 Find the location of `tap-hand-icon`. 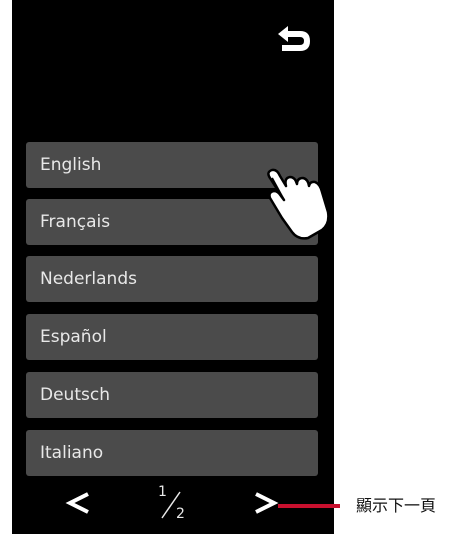

tap-hand-icon is located at coordinates (297, 200).